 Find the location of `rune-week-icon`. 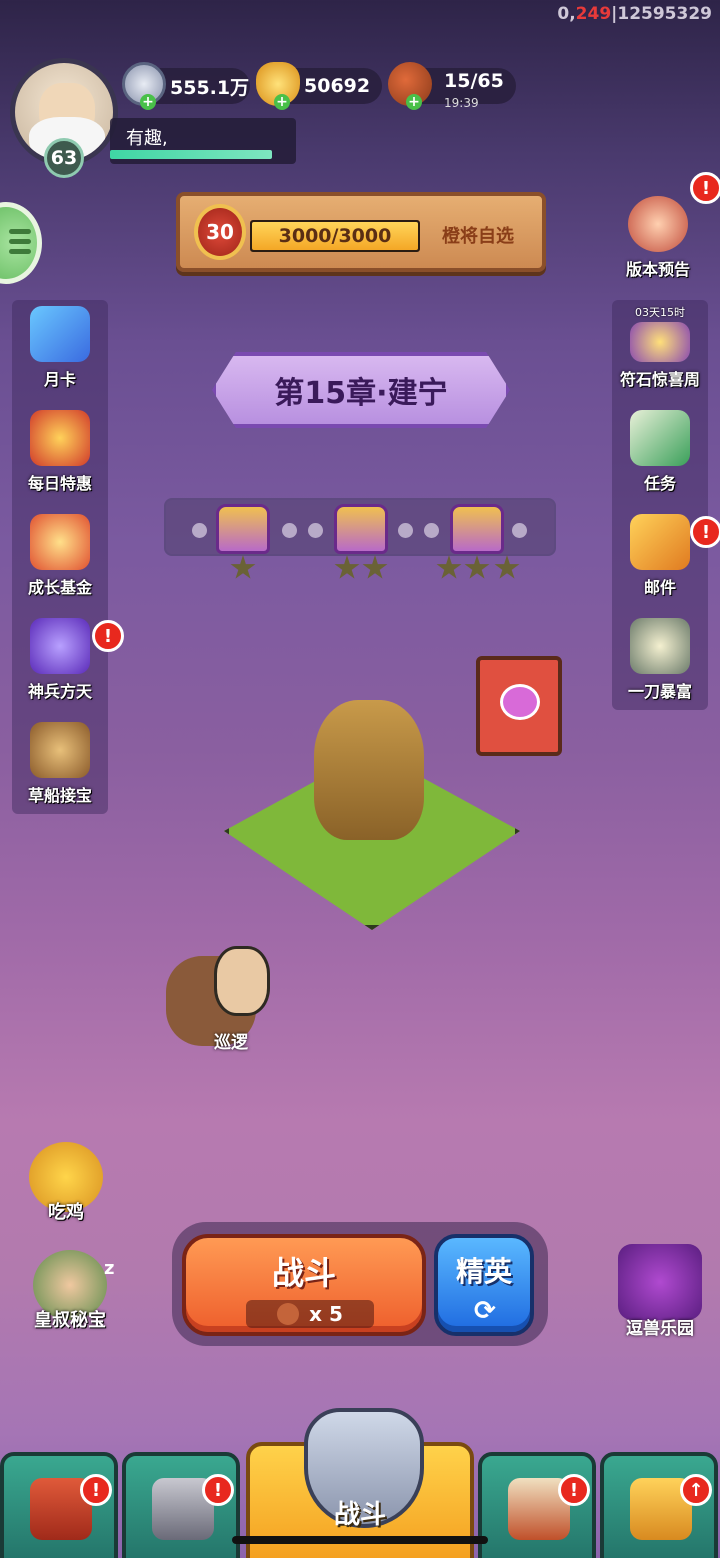

rune-week-icon is located at coordinates (660, 342).